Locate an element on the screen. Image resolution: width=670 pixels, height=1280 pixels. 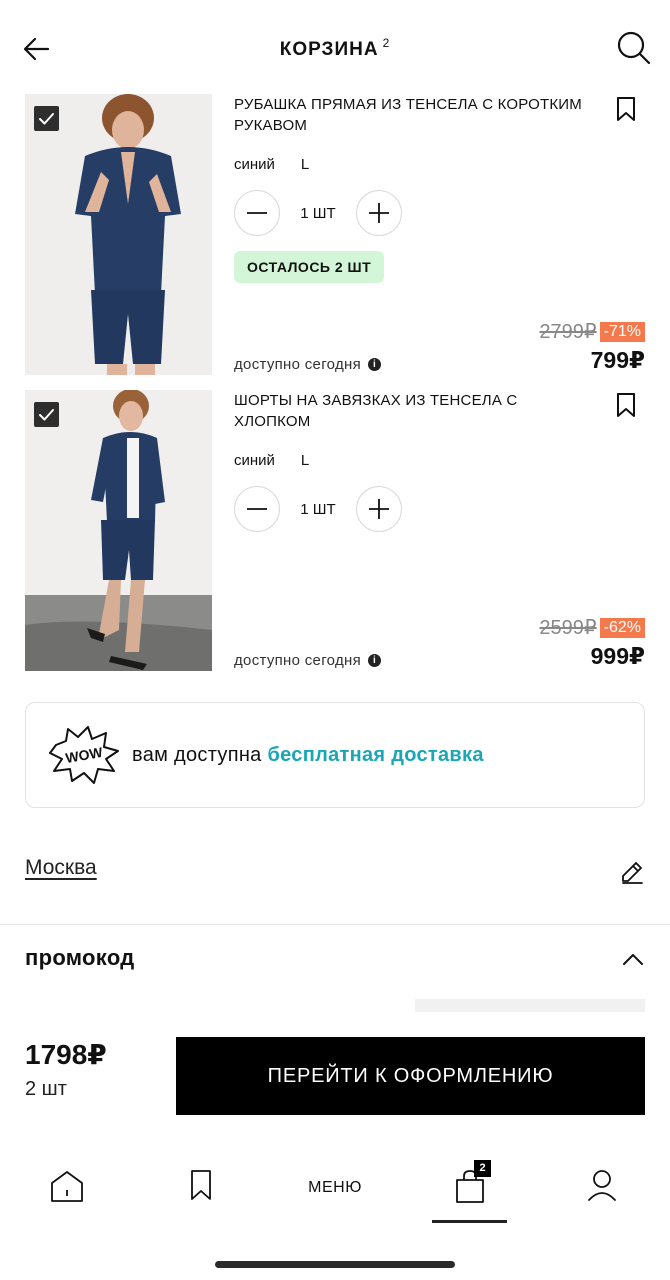
active-tab-indicator is located at coordinates (469, 1221).